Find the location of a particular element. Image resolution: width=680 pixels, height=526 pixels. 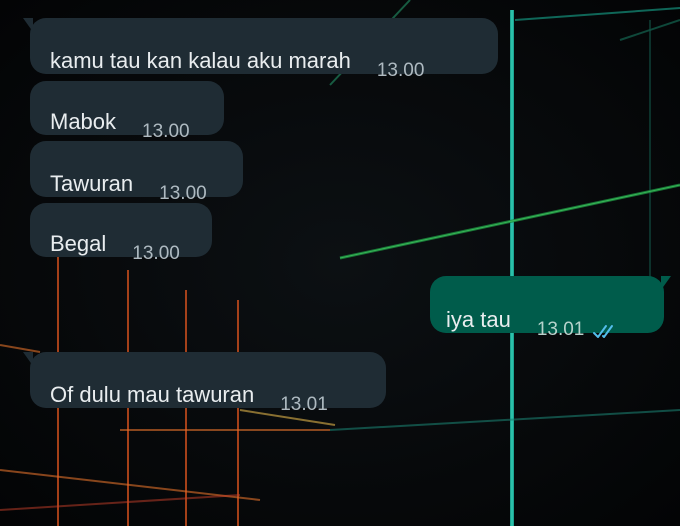

message-text: Begal is located at coordinates (78, 243).